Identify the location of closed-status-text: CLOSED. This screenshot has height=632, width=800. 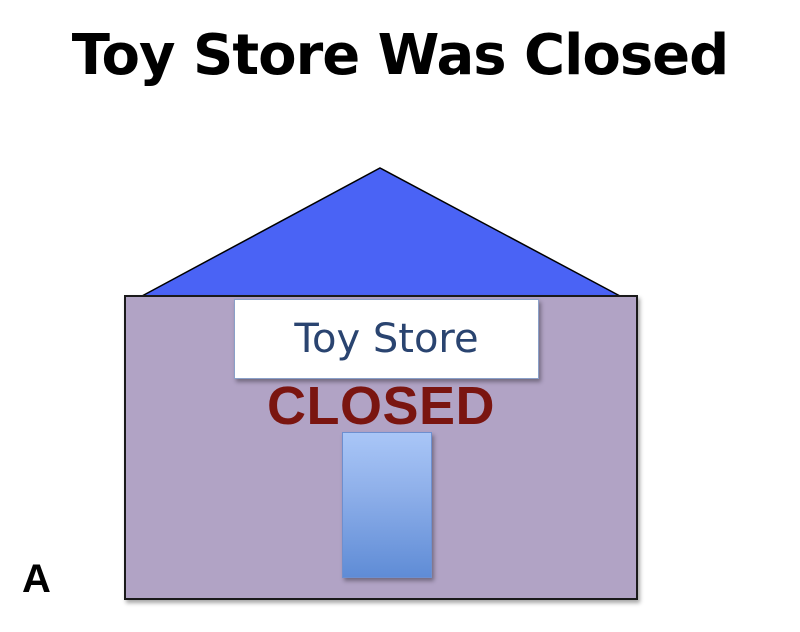
(381, 406).